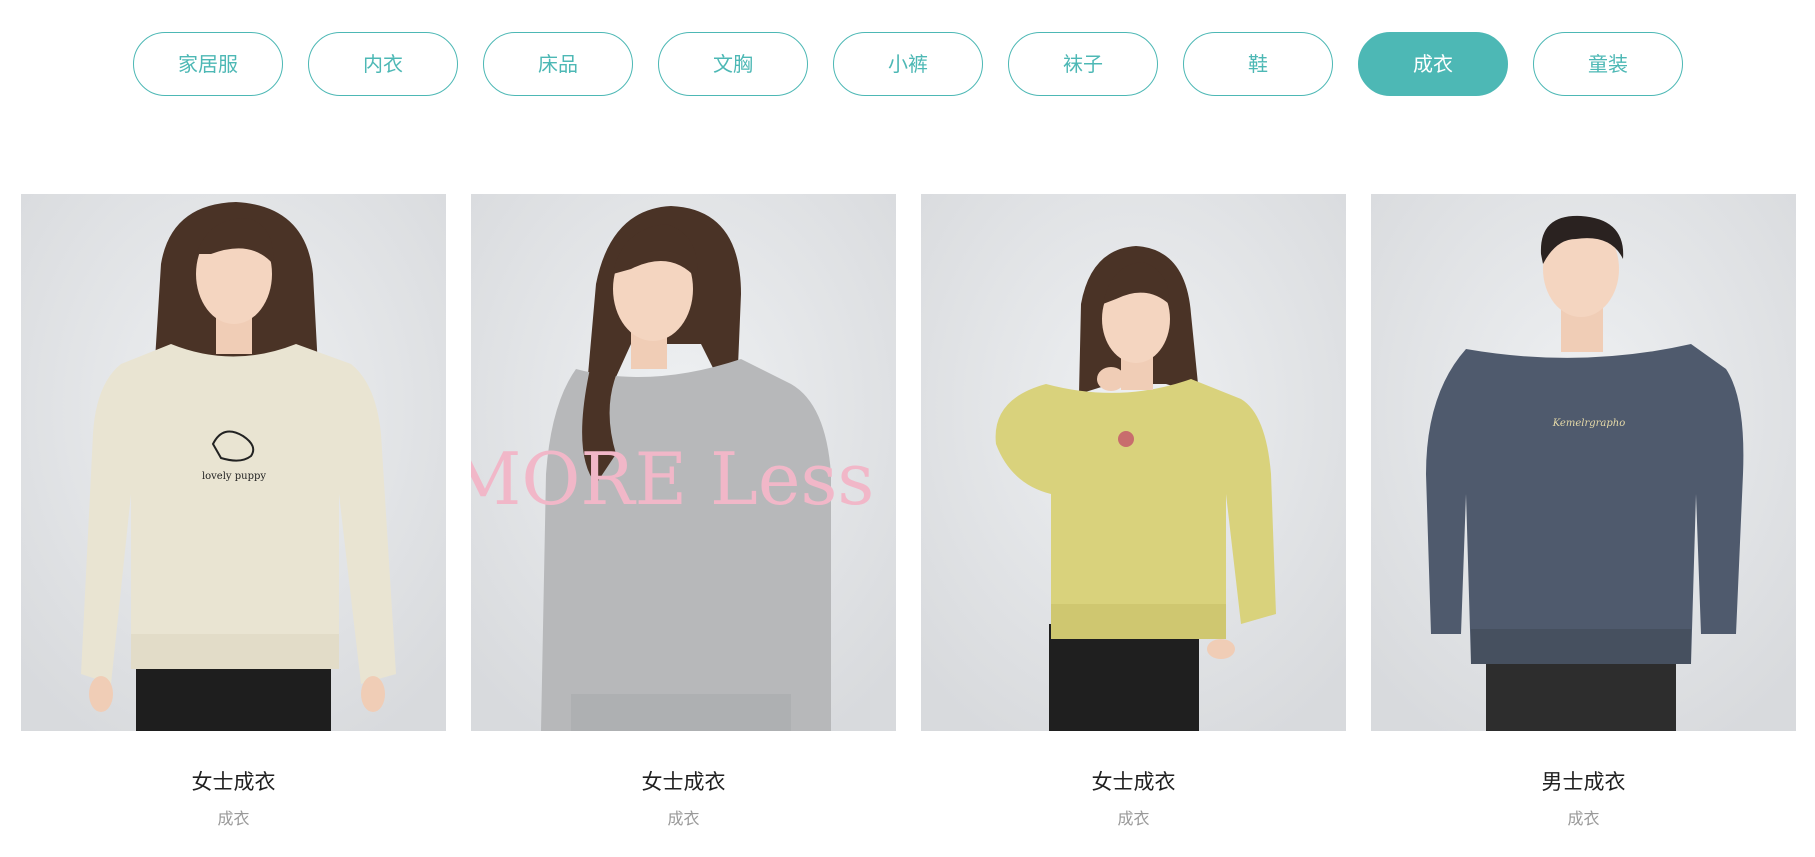  Describe the element at coordinates (234, 476) in the screenshot. I see `print-text: lovely puppy` at that location.